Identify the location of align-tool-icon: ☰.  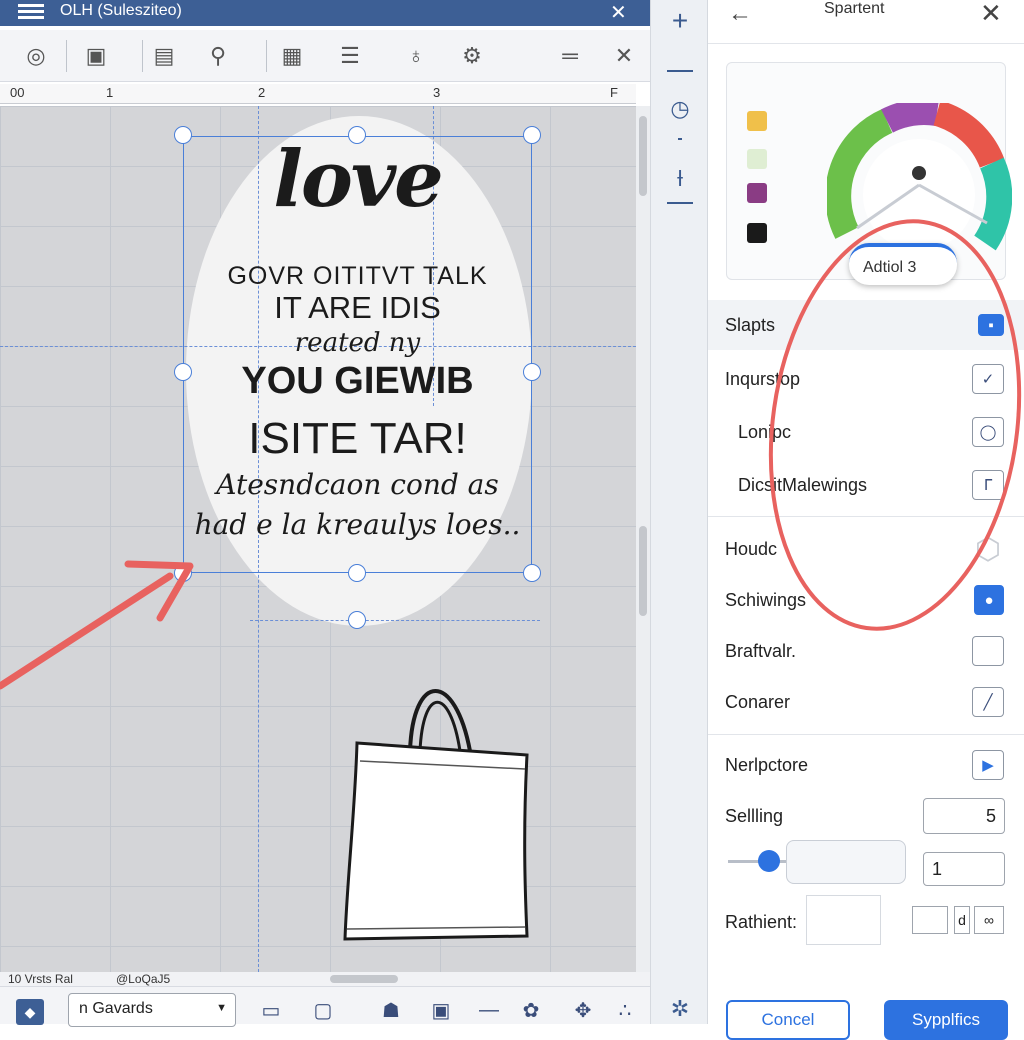
(350, 56).